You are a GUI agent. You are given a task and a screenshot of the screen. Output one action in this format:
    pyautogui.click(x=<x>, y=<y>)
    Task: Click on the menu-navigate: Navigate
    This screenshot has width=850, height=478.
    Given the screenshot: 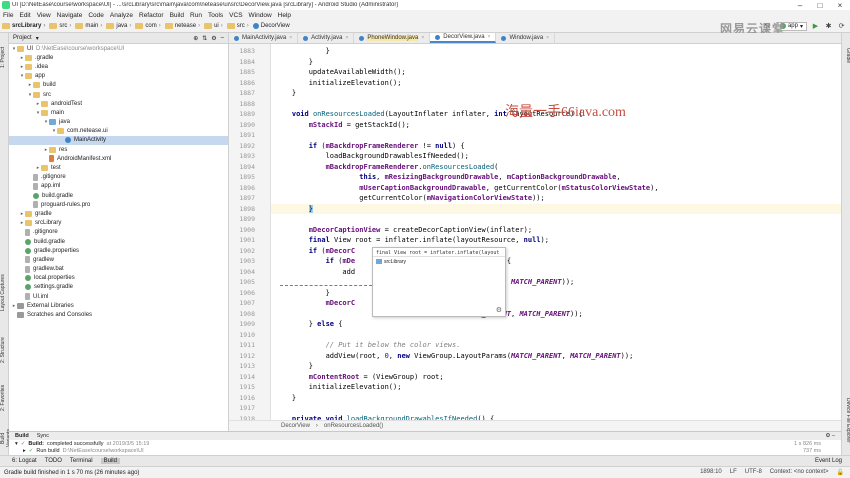 What is the action you would take?
    pyautogui.click(x=70, y=15)
    